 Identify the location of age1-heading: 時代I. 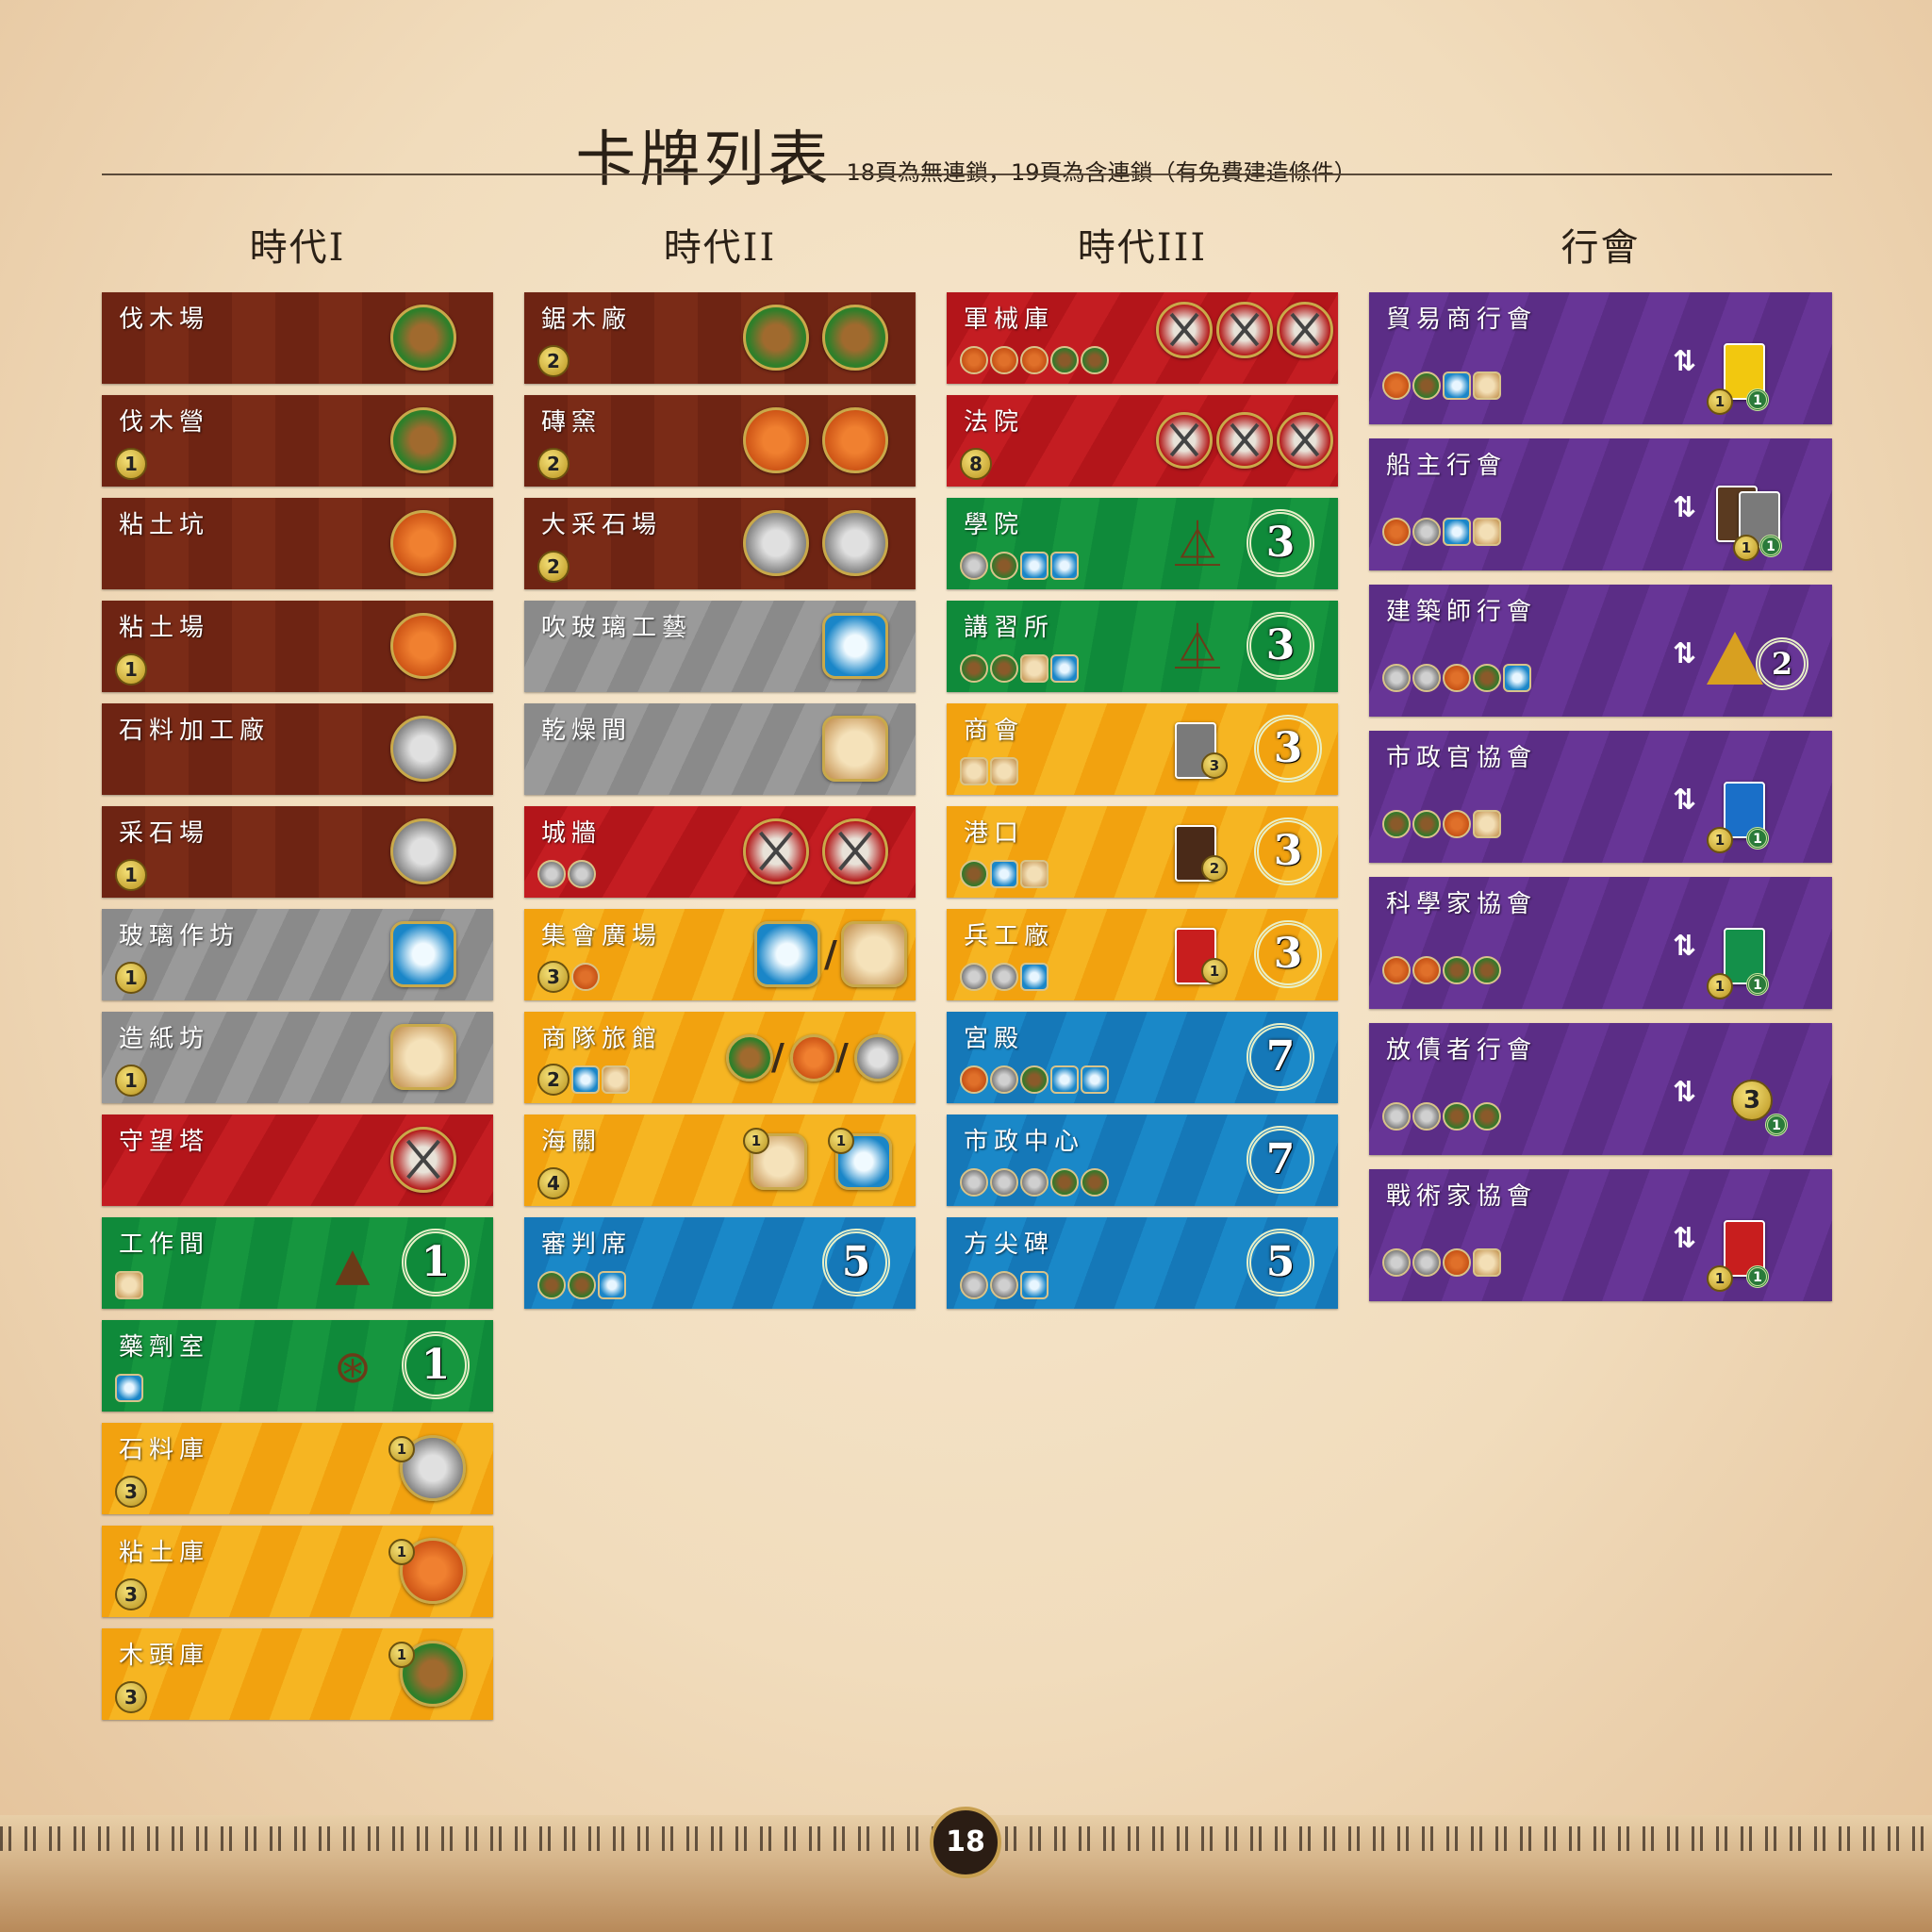
(297, 248).